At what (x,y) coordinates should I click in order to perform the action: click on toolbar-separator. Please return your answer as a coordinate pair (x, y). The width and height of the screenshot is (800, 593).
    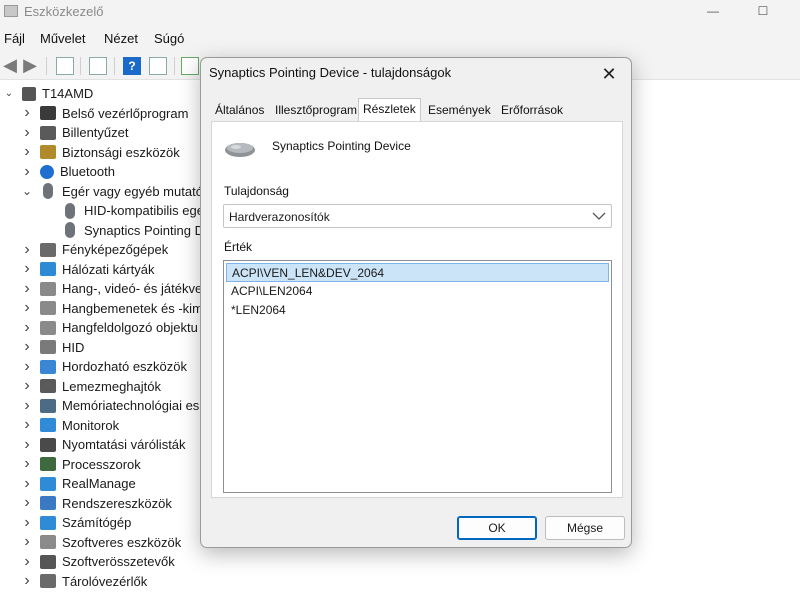
    Looking at the image, I should click on (114, 66).